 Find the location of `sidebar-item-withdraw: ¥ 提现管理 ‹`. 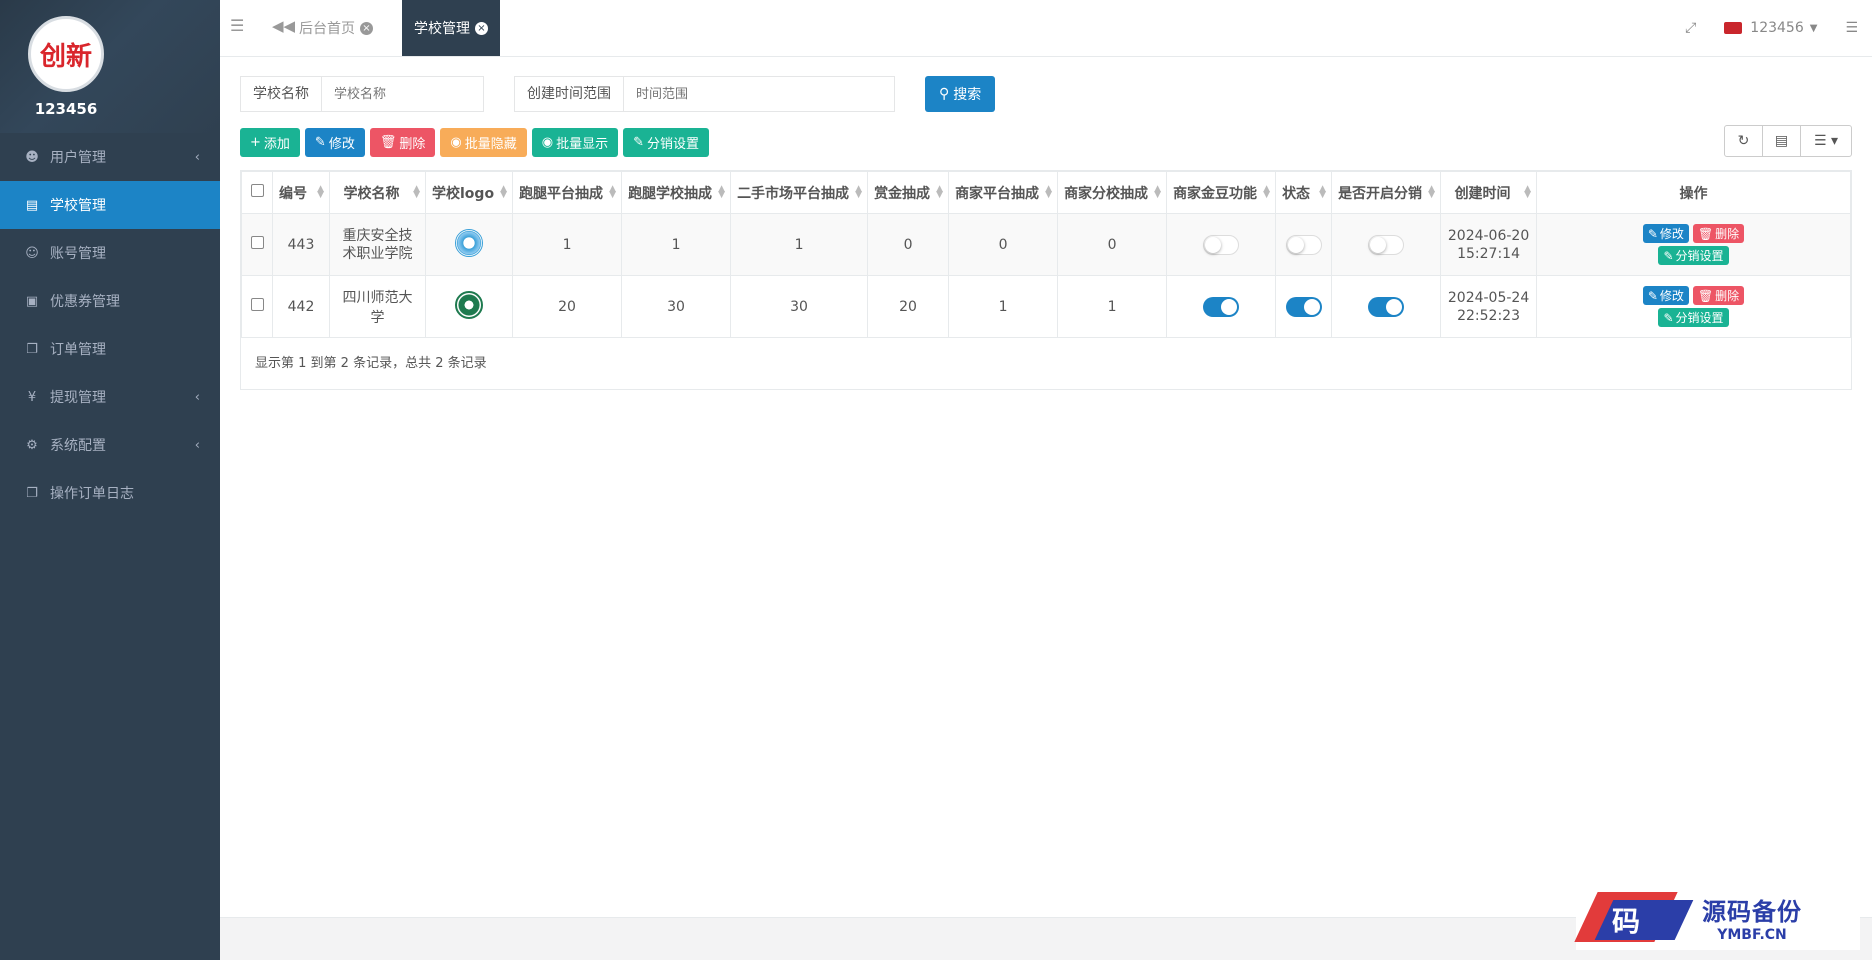

sidebar-item-withdraw: ¥ 提现管理 ‹ is located at coordinates (110, 397).